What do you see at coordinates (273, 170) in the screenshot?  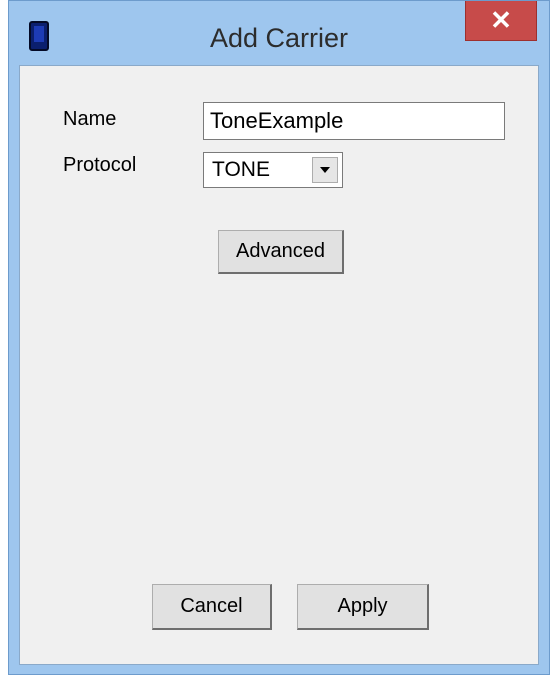 I see `protocol-select: TONE` at bounding box center [273, 170].